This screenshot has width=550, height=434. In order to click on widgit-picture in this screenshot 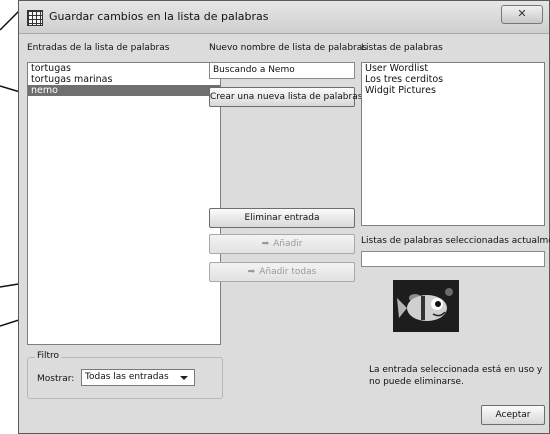, I will do `click(426, 306)`.